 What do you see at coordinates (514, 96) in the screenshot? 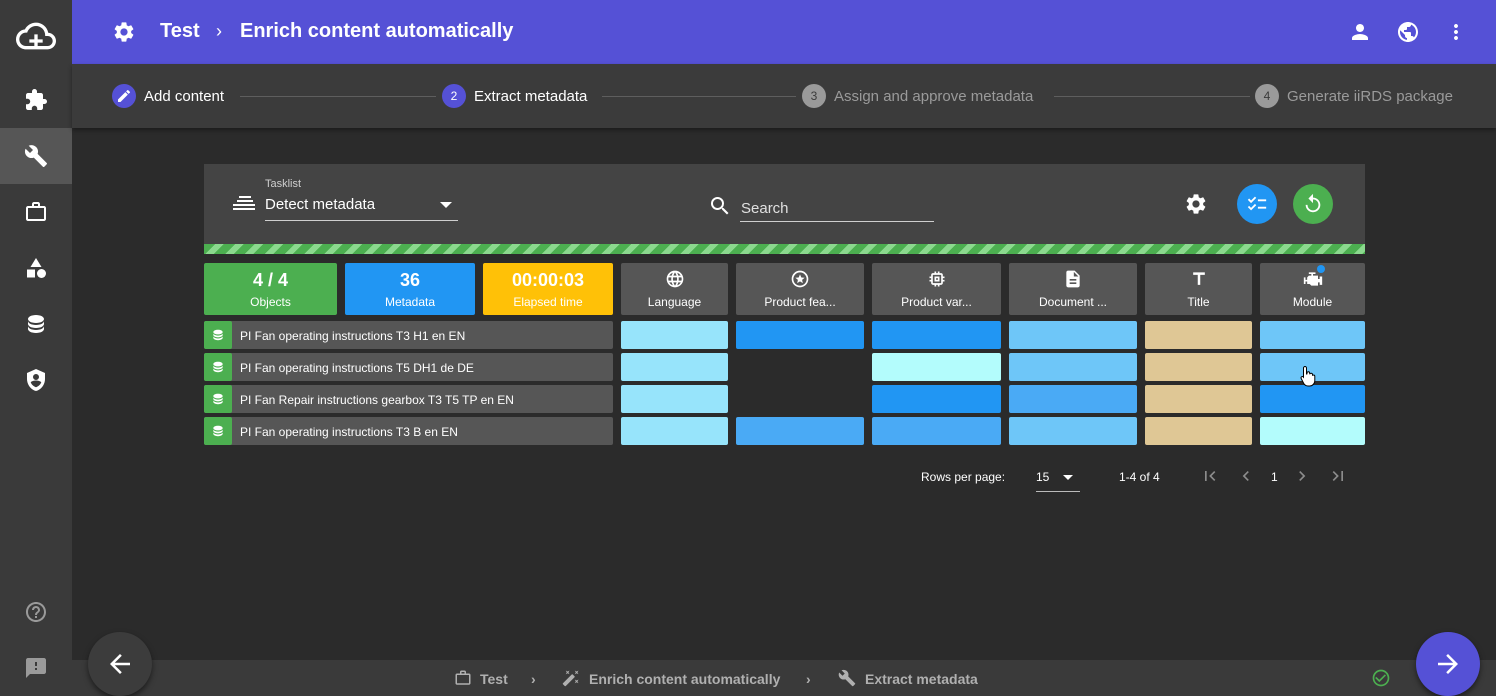
I see `step-extract-metadata: 2 Extract metadata` at bounding box center [514, 96].